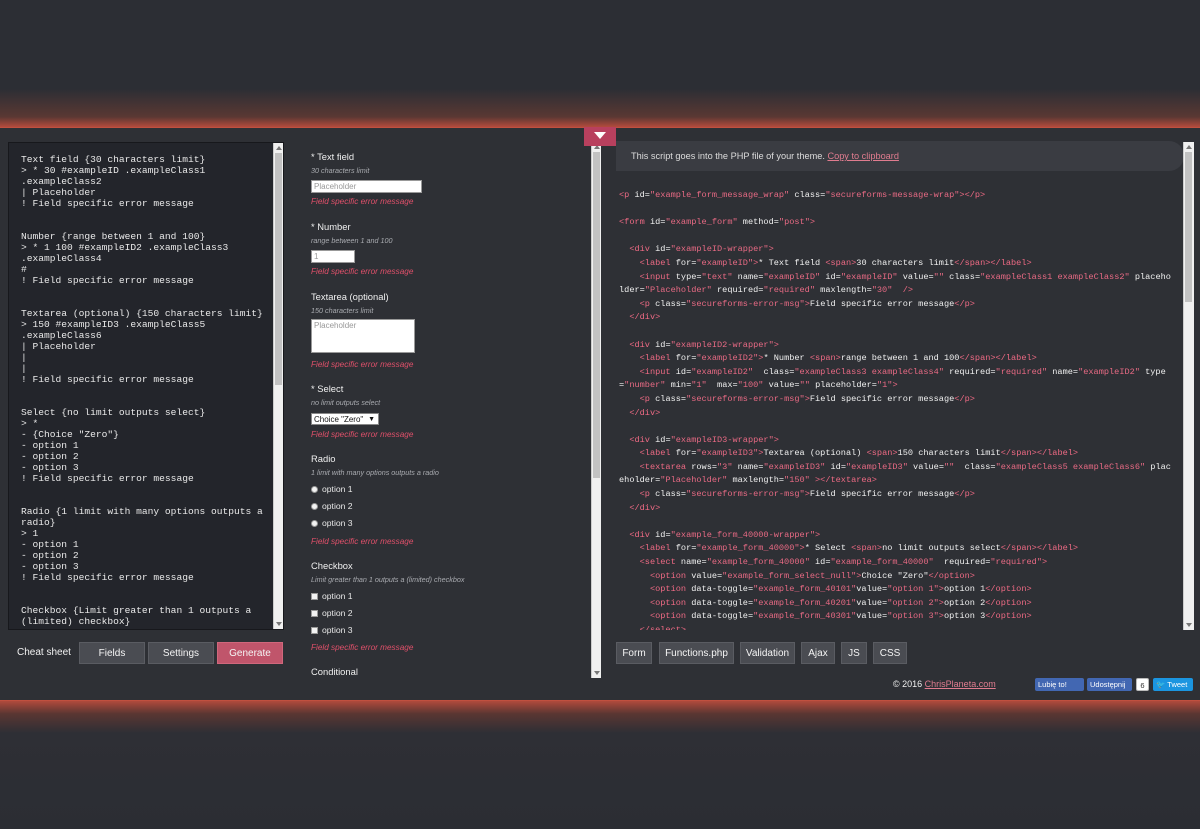 The width and height of the screenshot is (1200, 829). I want to click on textarea-input: Placeholder, so click(363, 336).